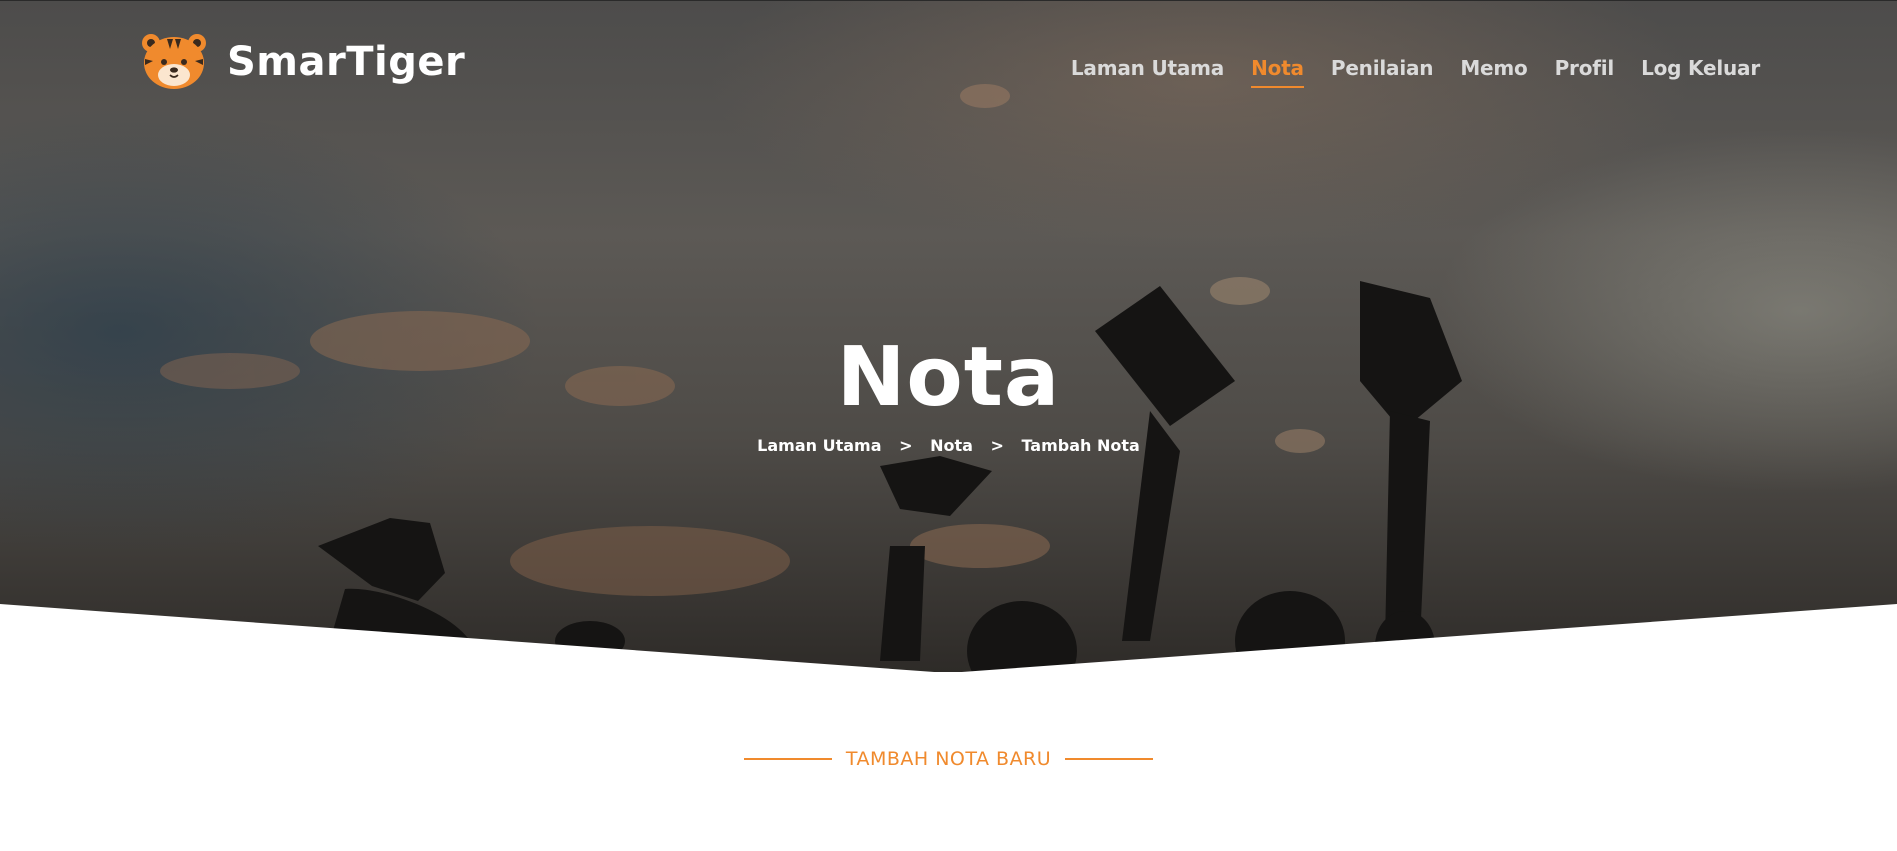 The width and height of the screenshot is (1897, 851). I want to click on breadcrumb-item-nota: Nota, so click(951, 445).